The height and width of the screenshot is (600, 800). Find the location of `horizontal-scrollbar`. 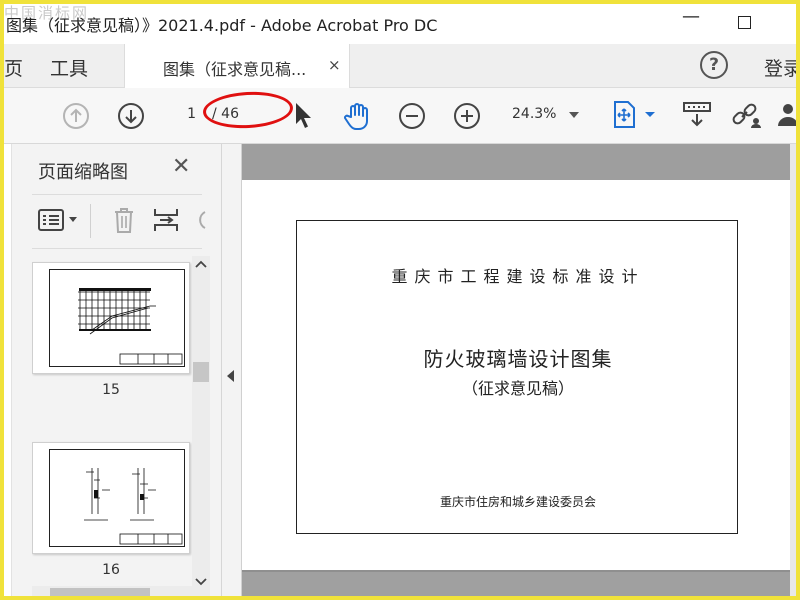

horizontal-scrollbar is located at coordinates (121, 592).